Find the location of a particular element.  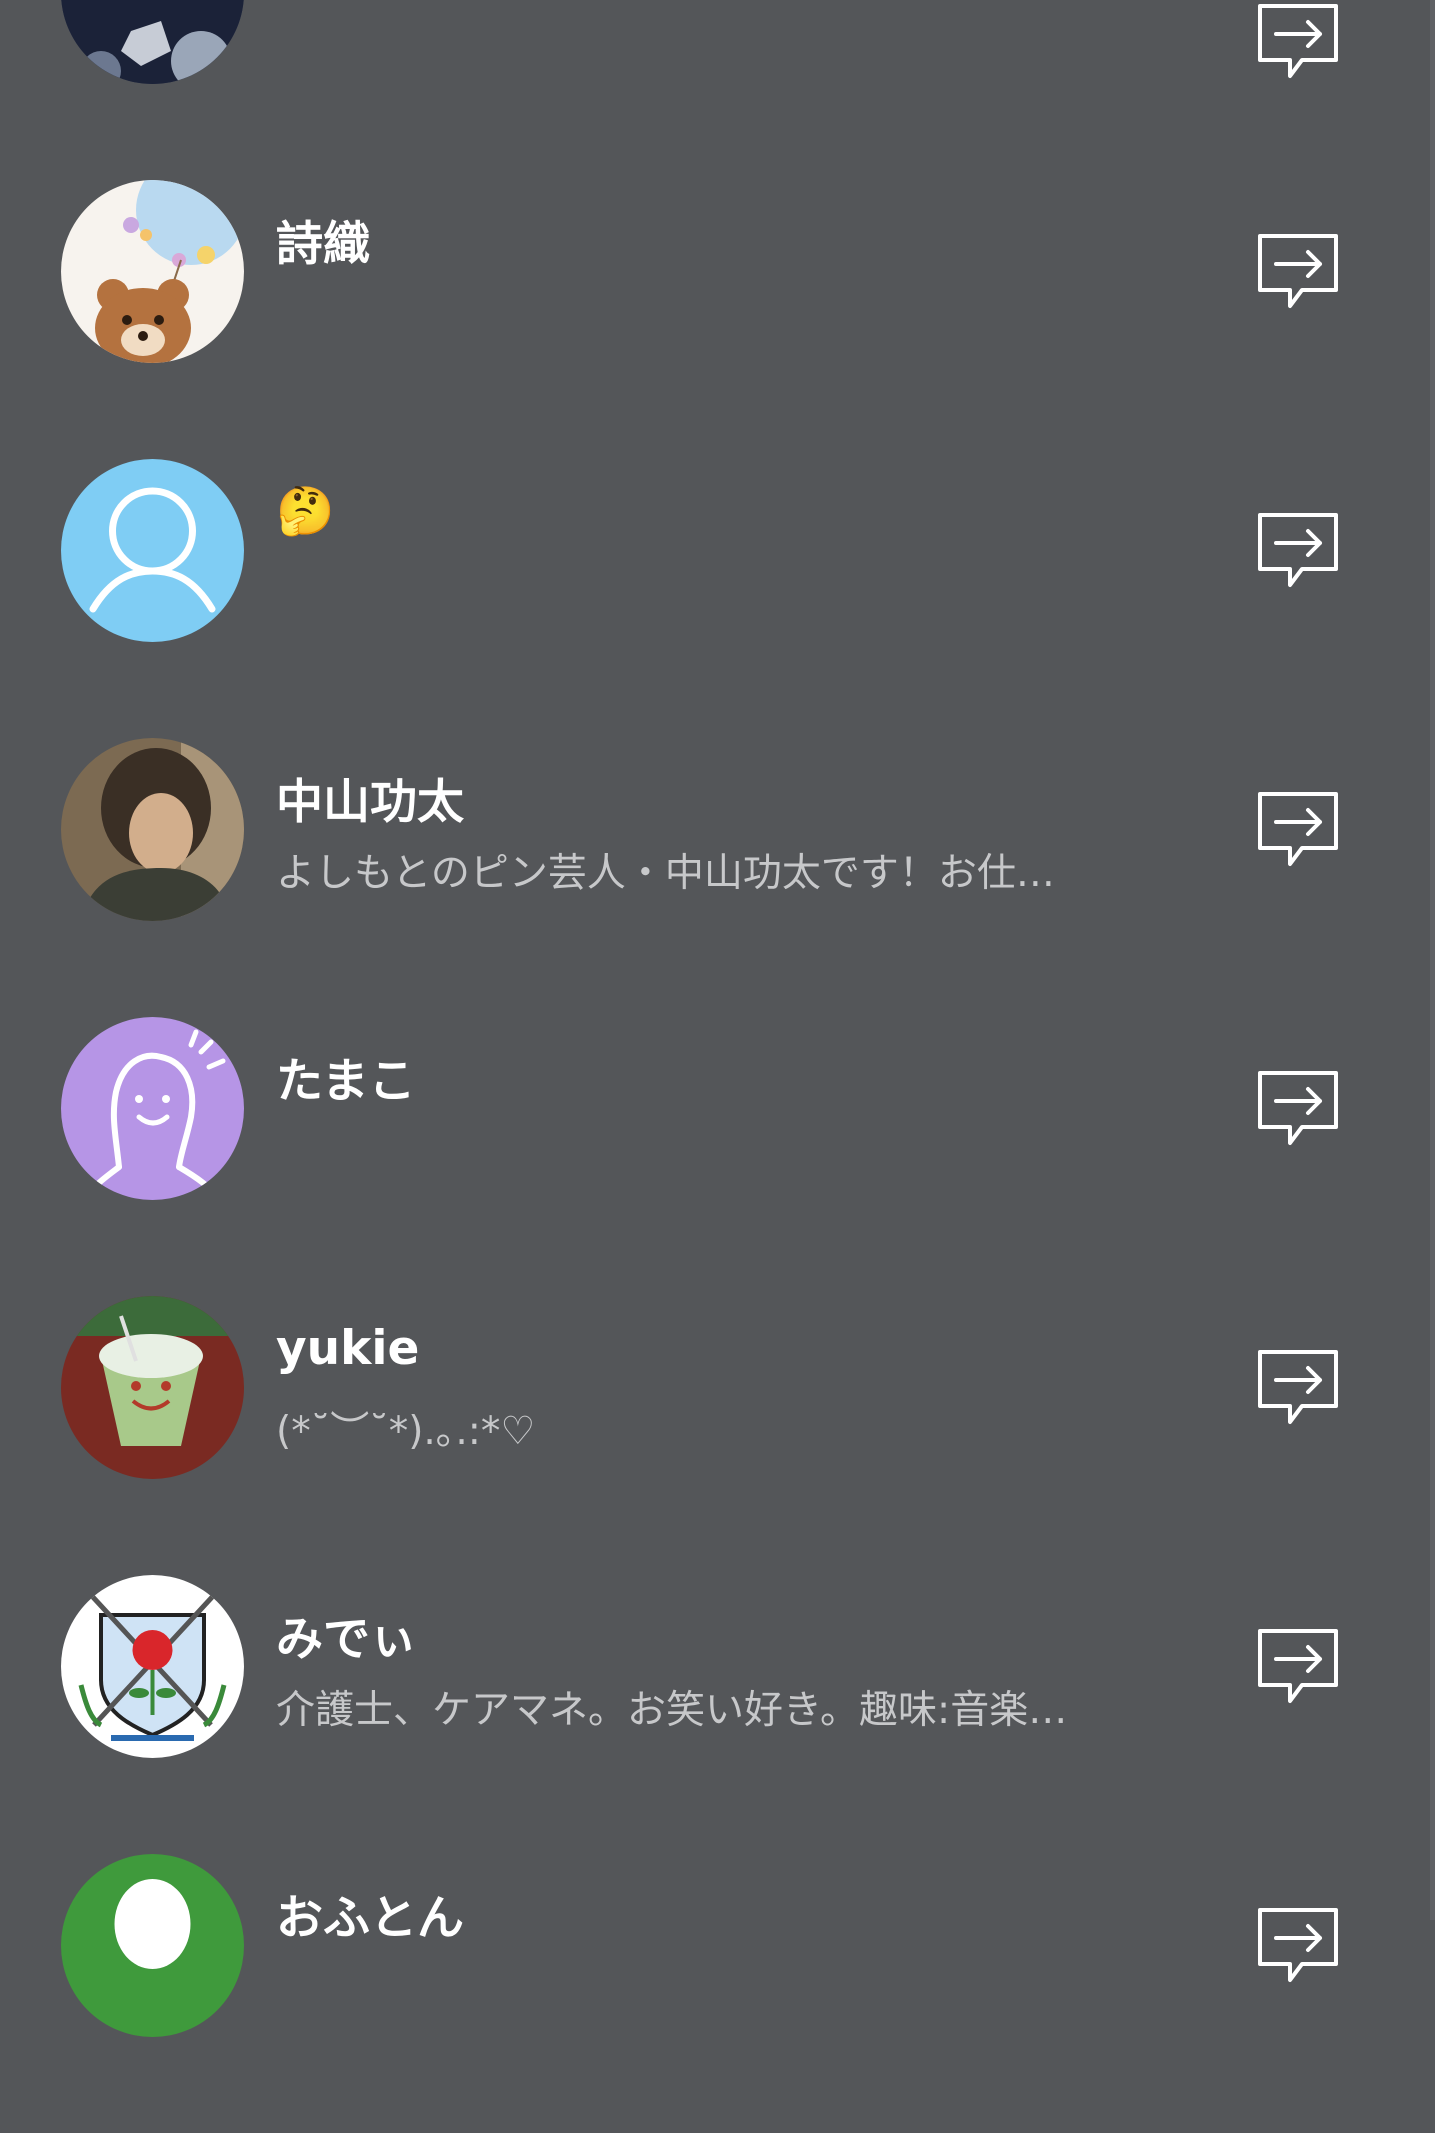

friend-name: みでぃ is located at coordinates (346, 1639).